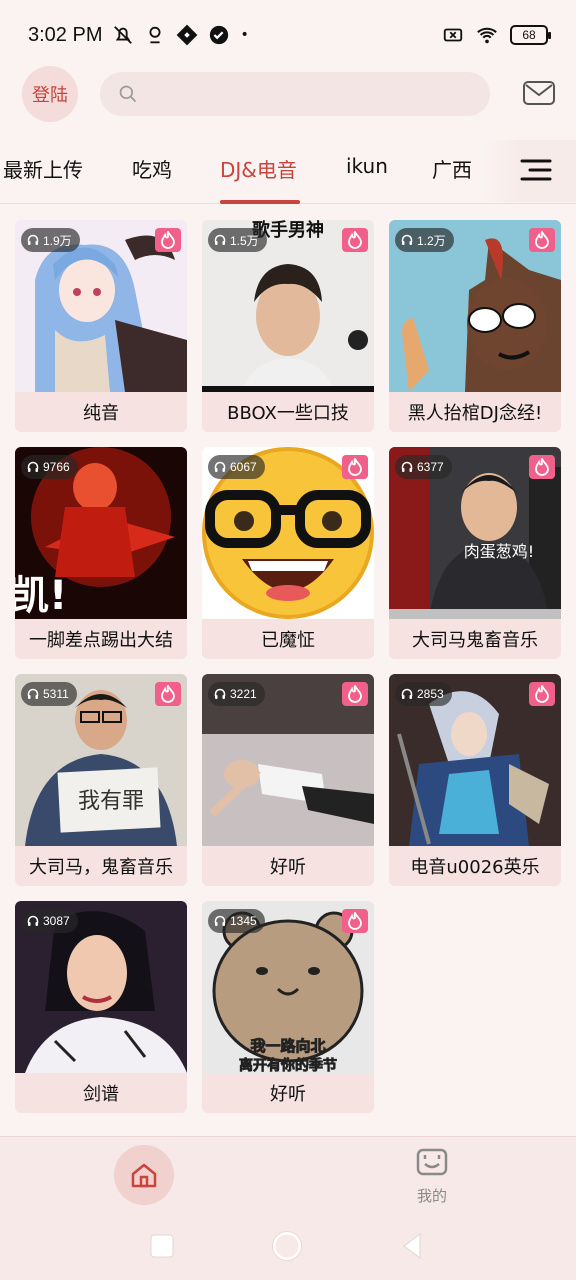 The image size is (576, 1280). Describe the element at coordinates (101, 780) in the screenshot. I see `audio-card: 我有罪 5311 大司马，鬼畜音乐` at that location.